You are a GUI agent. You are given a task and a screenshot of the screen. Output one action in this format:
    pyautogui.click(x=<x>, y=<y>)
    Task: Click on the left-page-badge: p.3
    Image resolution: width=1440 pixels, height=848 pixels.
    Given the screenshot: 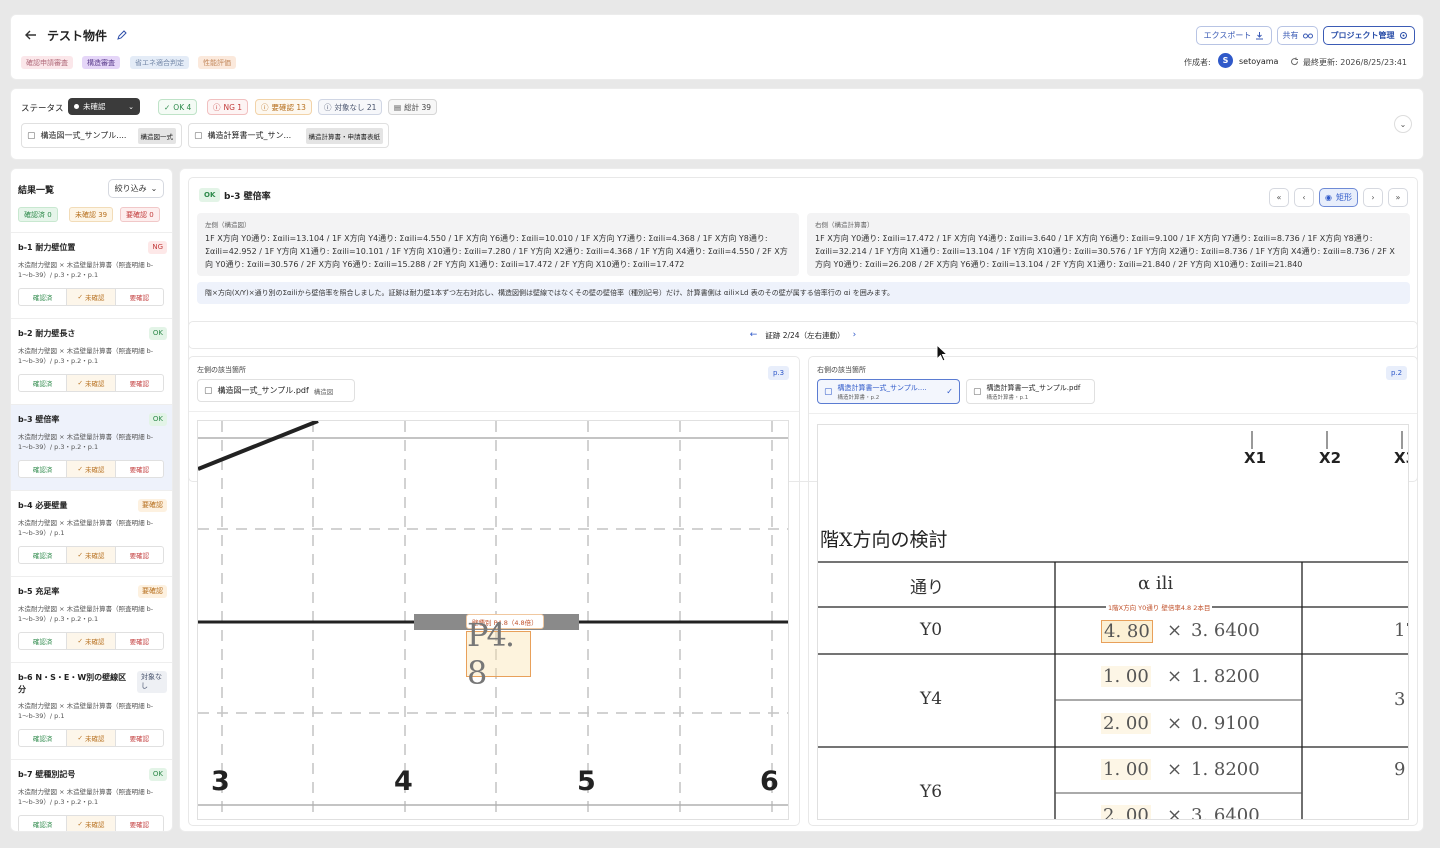 What is the action you would take?
    pyautogui.click(x=779, y=373)
    